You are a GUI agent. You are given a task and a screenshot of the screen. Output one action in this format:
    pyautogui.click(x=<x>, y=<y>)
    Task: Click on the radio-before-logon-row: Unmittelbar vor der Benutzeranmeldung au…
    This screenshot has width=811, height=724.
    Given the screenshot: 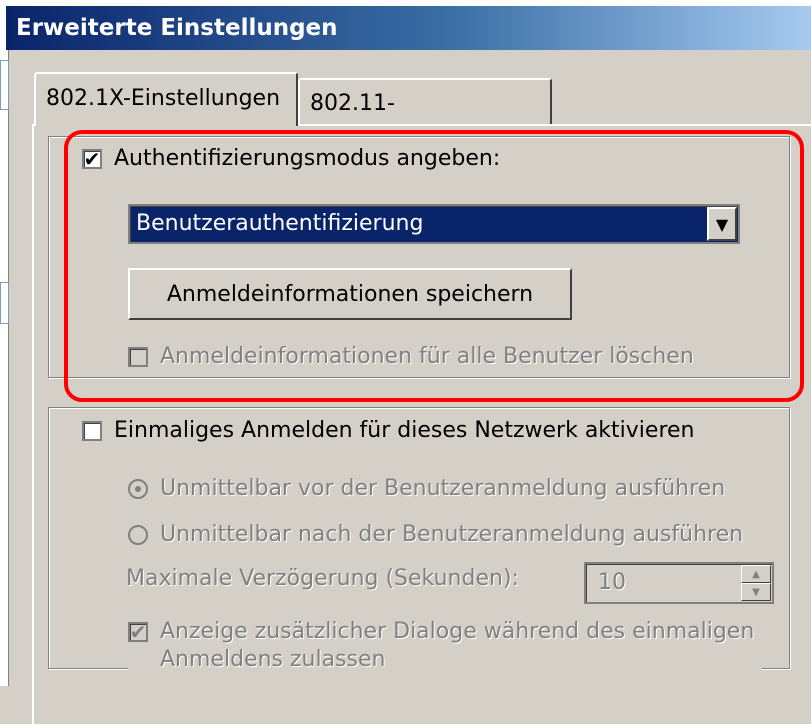 What is the action you would take?
    pyautogui.click(x=426, y=488)
    